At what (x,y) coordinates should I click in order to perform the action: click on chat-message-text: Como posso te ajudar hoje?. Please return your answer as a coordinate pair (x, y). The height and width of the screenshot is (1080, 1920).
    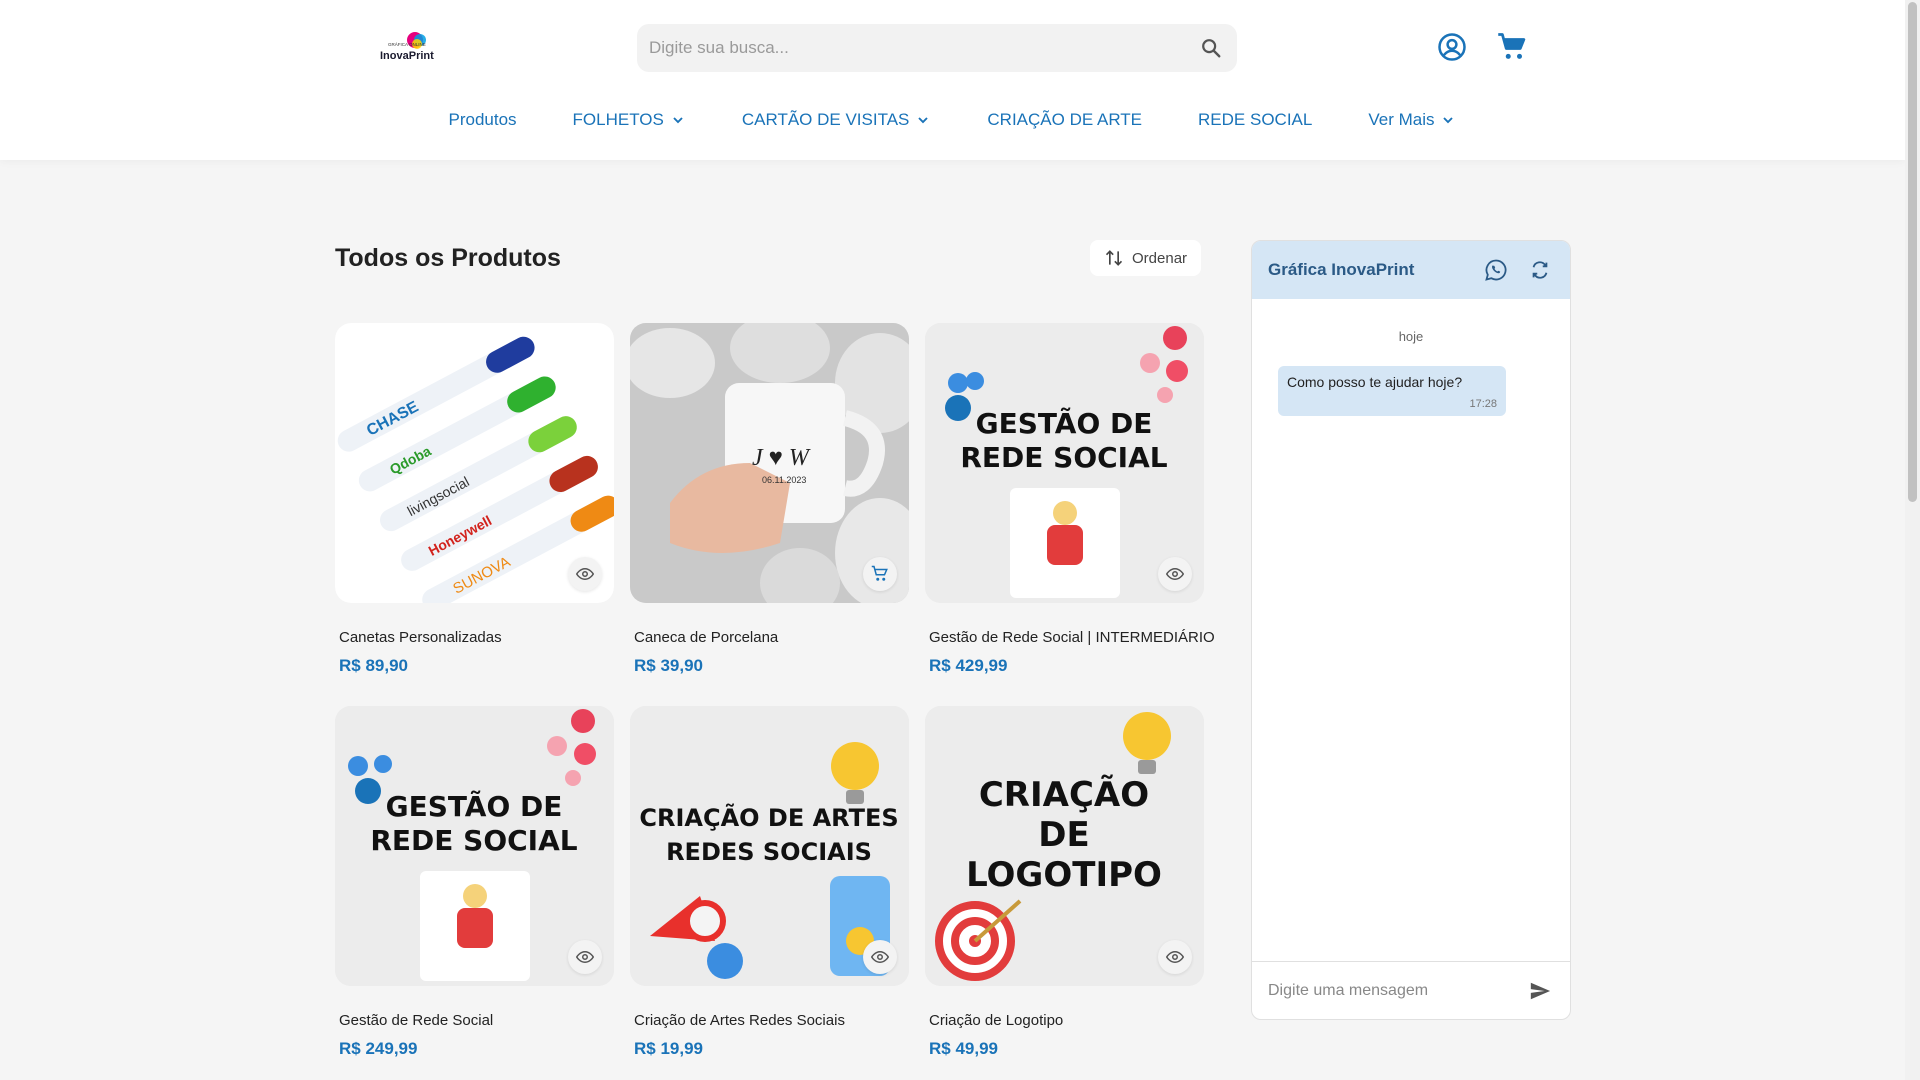
    Looking at the image, I should click on (1375, 382).